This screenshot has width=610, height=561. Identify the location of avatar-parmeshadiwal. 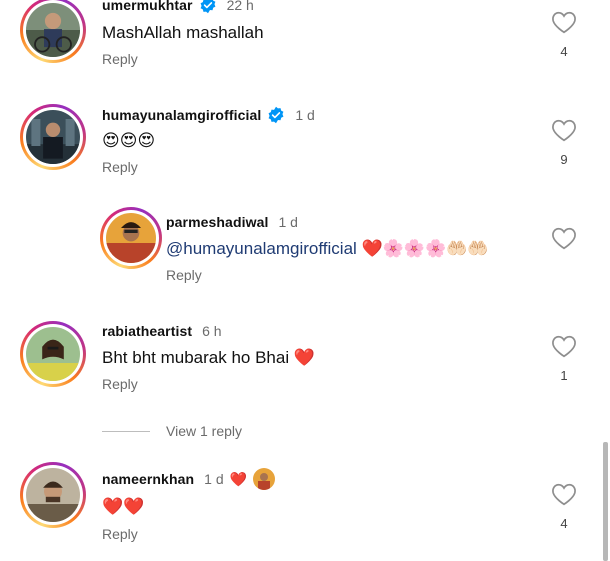
(131, 238).